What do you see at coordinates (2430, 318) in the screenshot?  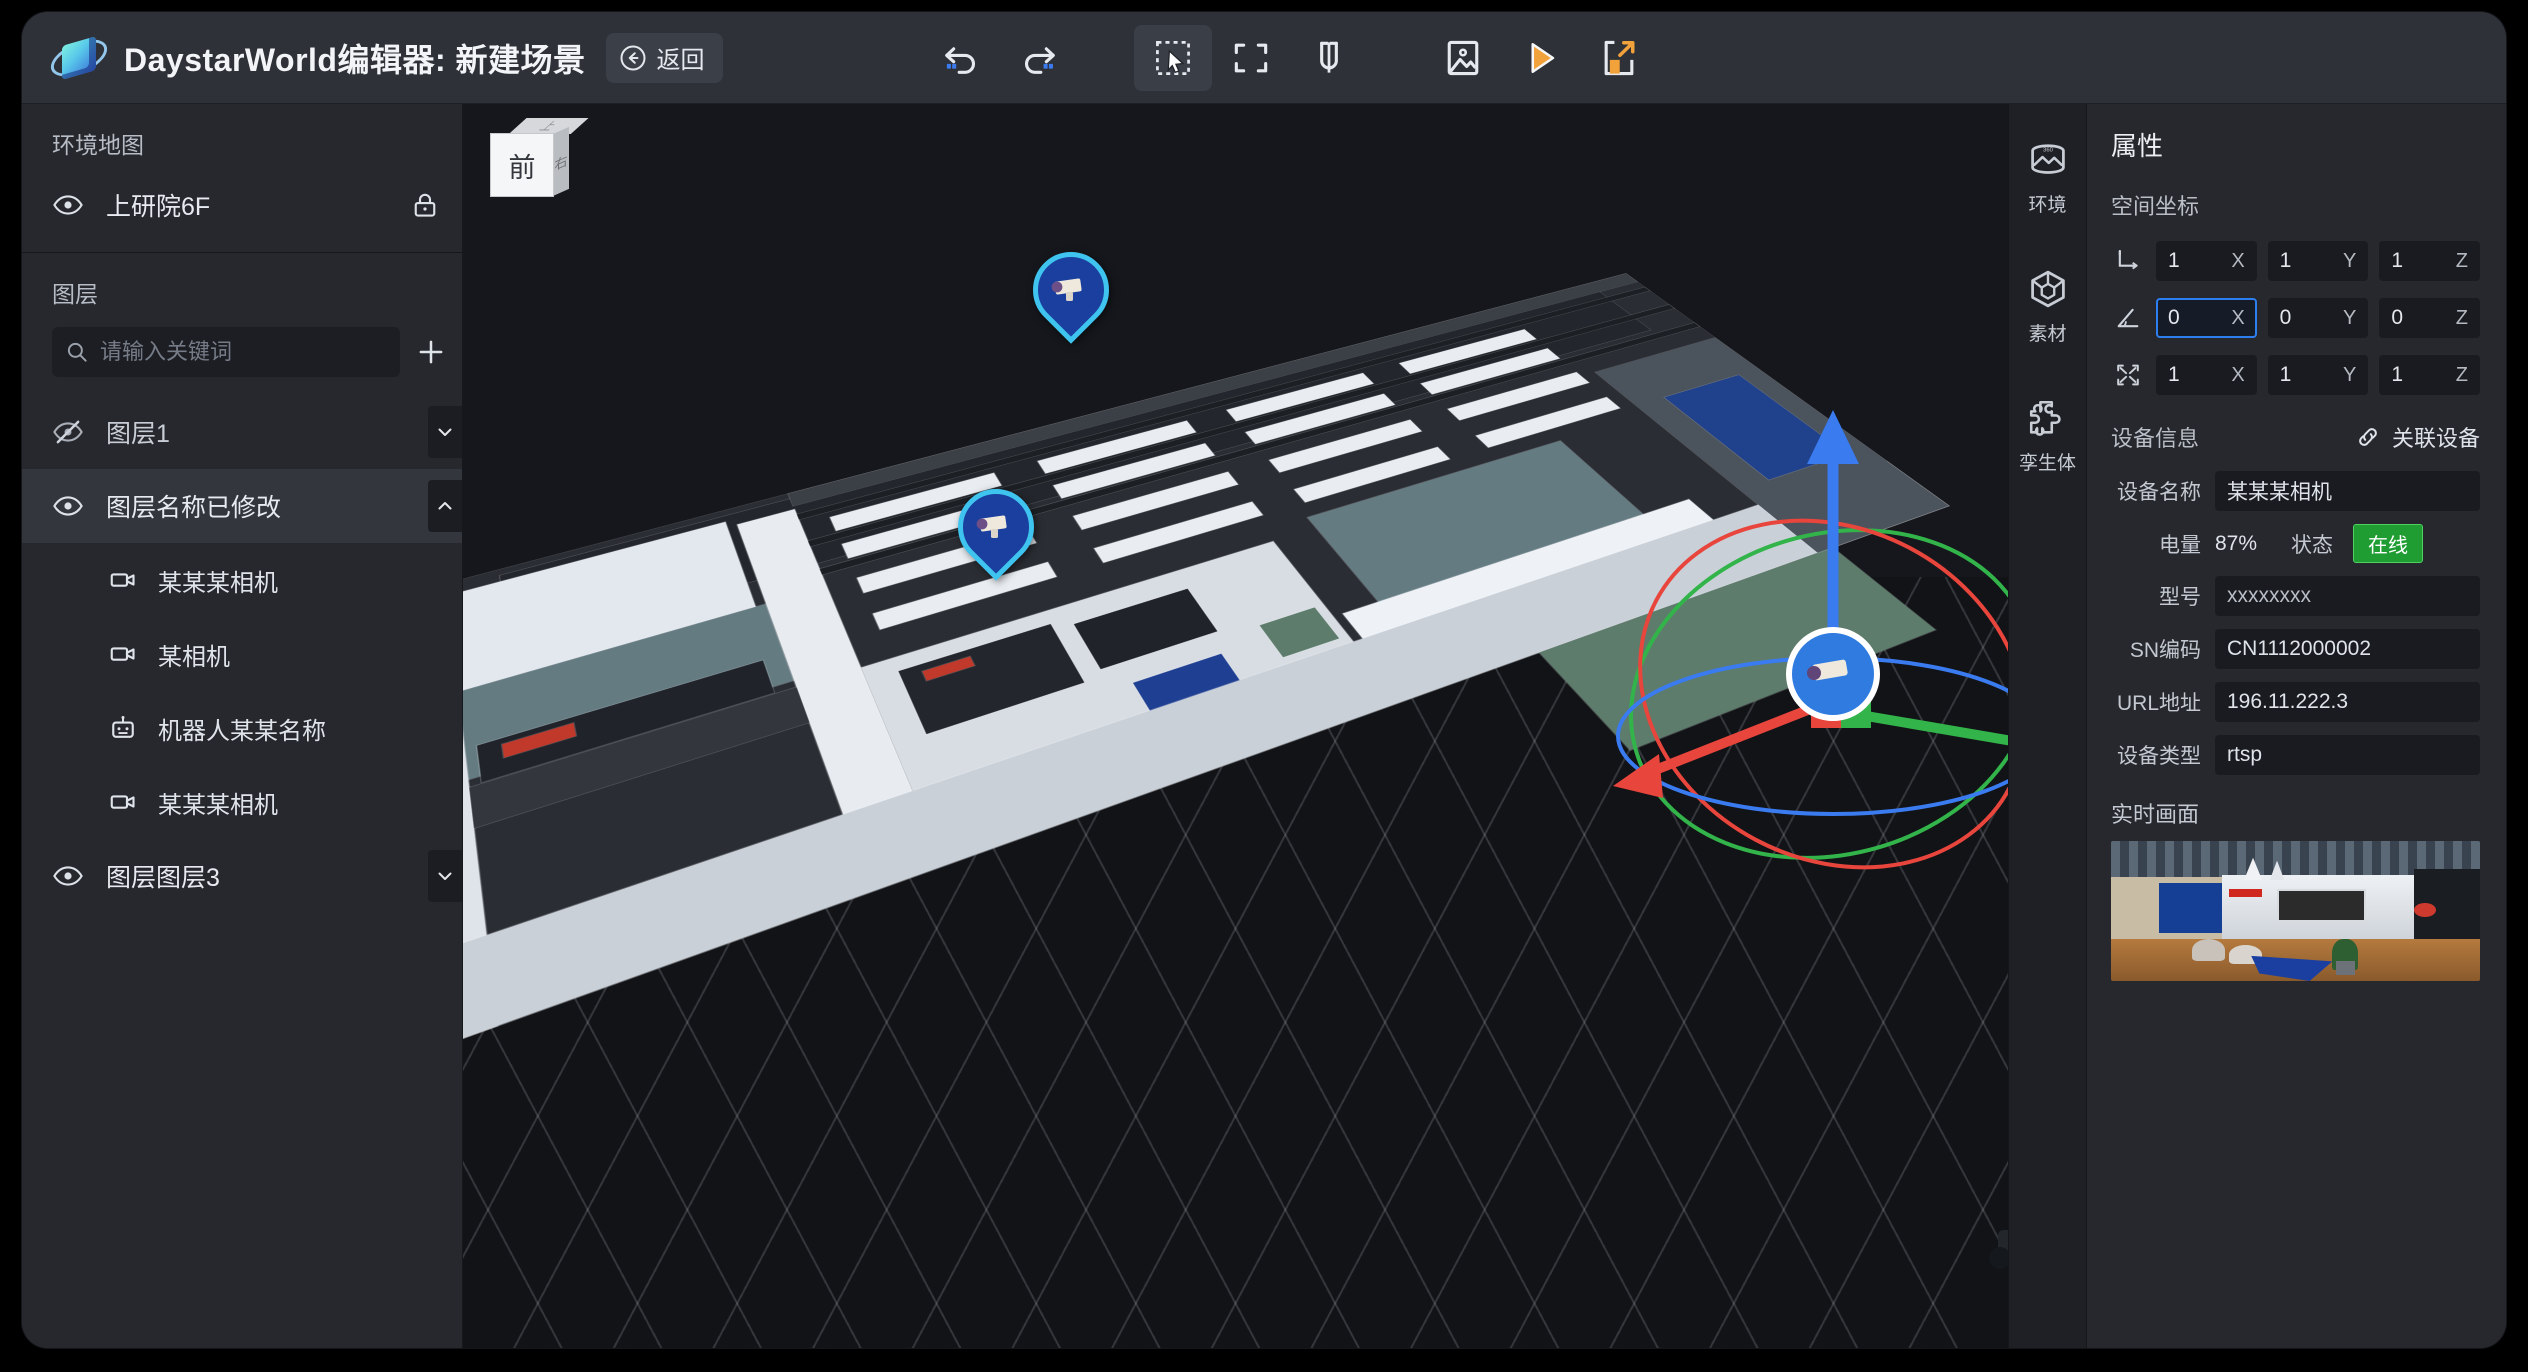 I see `rotation-z-field: 0 Z` at bounding box center [2430, 318].